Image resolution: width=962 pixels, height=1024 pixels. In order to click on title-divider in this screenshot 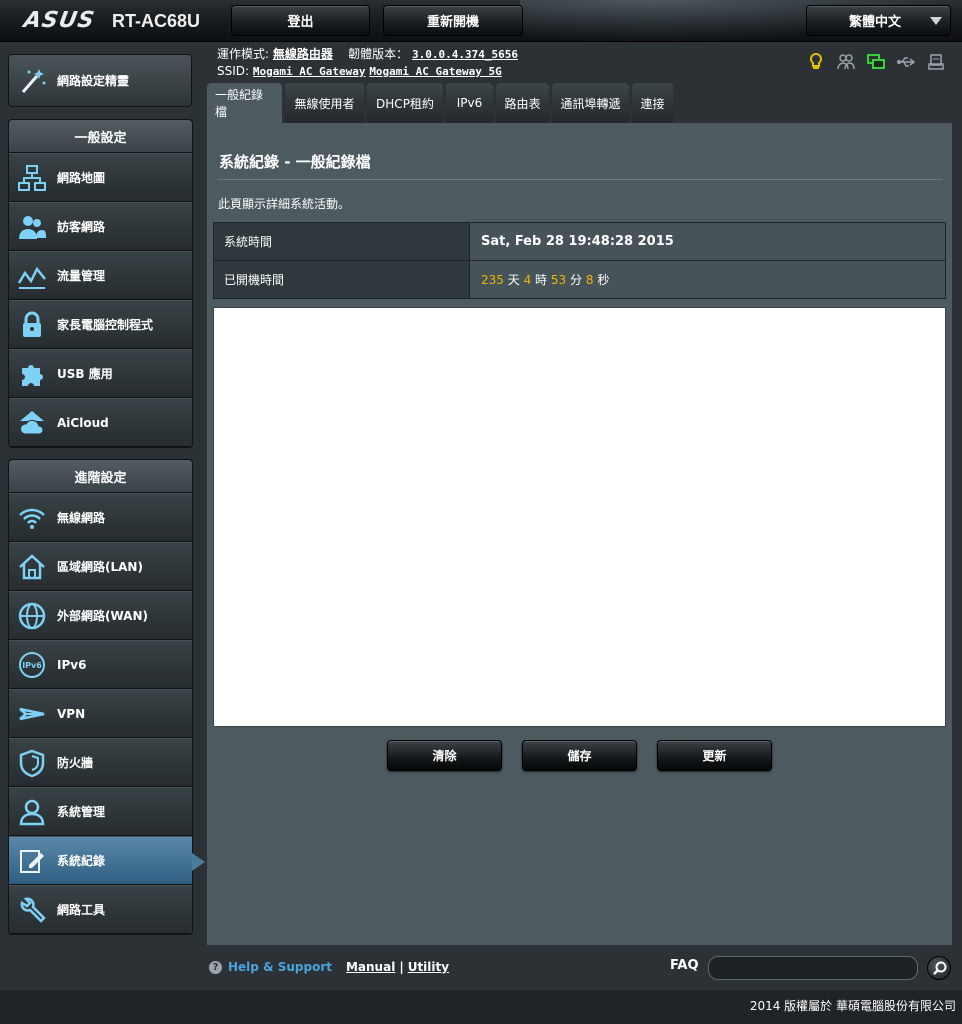, I will do `click(580, 179)`.